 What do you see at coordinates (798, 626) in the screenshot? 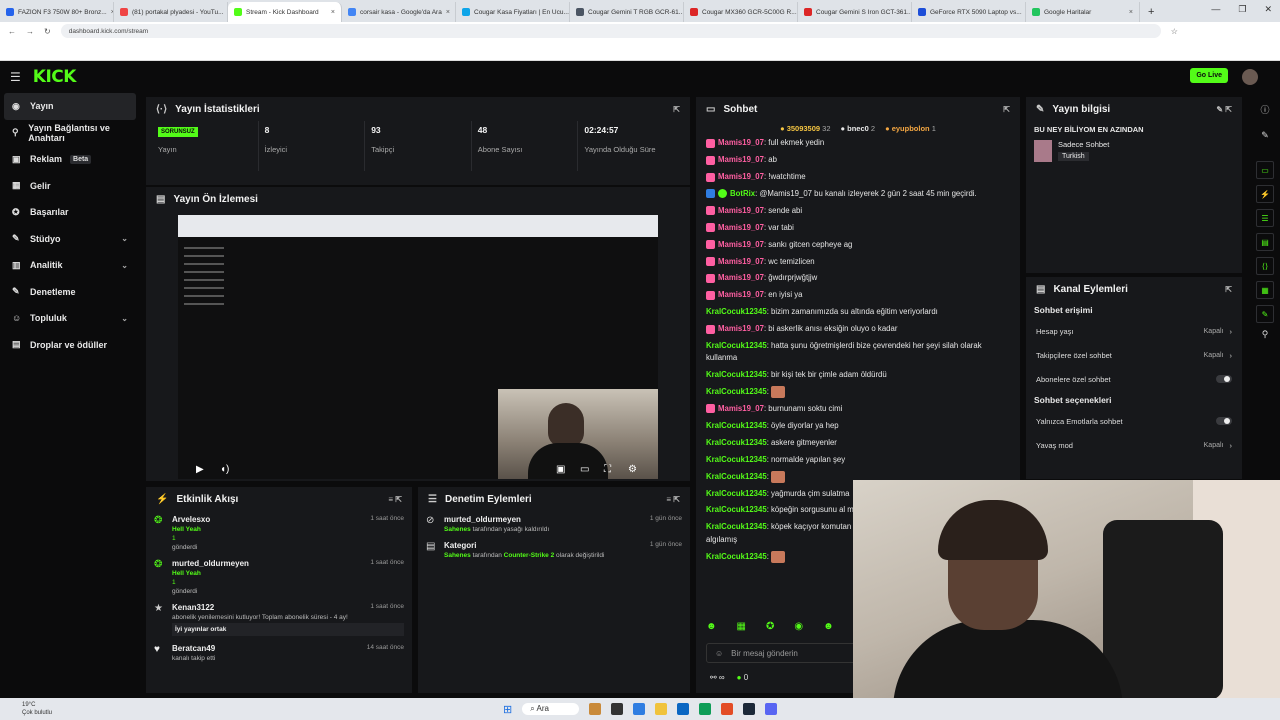
I see `emote-icon: ◉` at bounding box center [798, 626].